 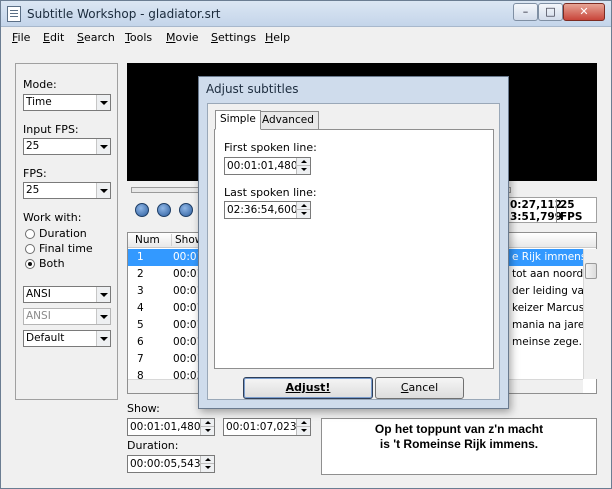 What do you see at coordinates (140, 325) in the screenshot?
I see `row-num: 5` at bounding box center [140, 325].